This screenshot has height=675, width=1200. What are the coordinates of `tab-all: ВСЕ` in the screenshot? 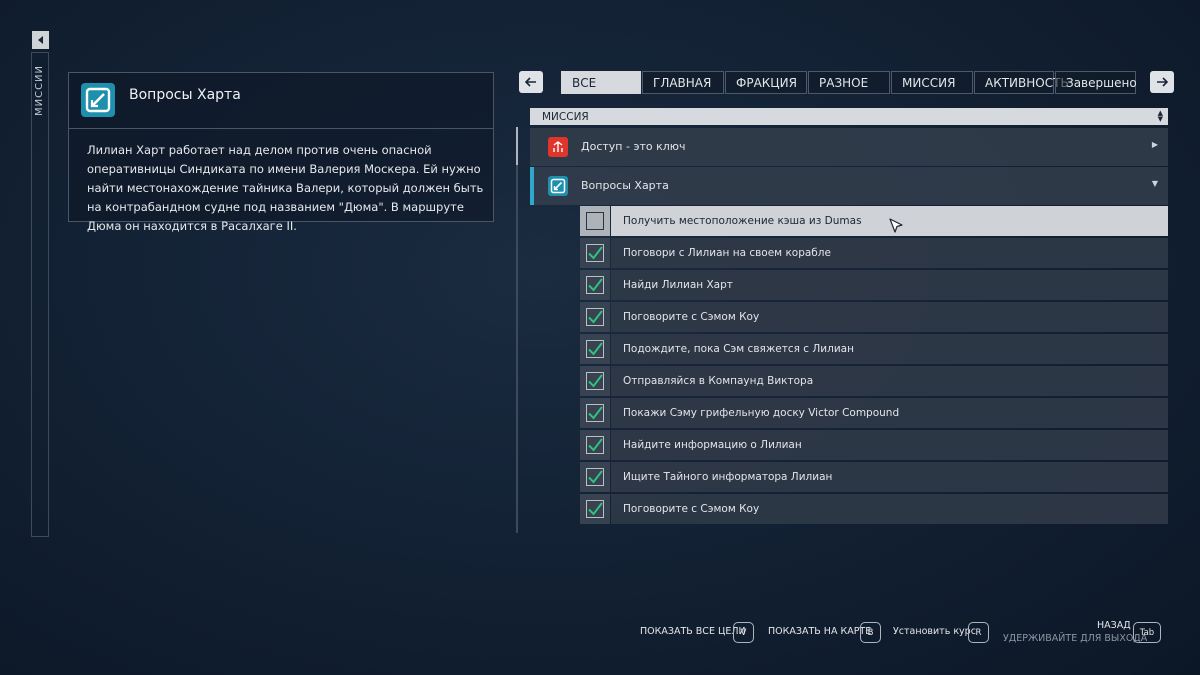 It's located at (601, 82).